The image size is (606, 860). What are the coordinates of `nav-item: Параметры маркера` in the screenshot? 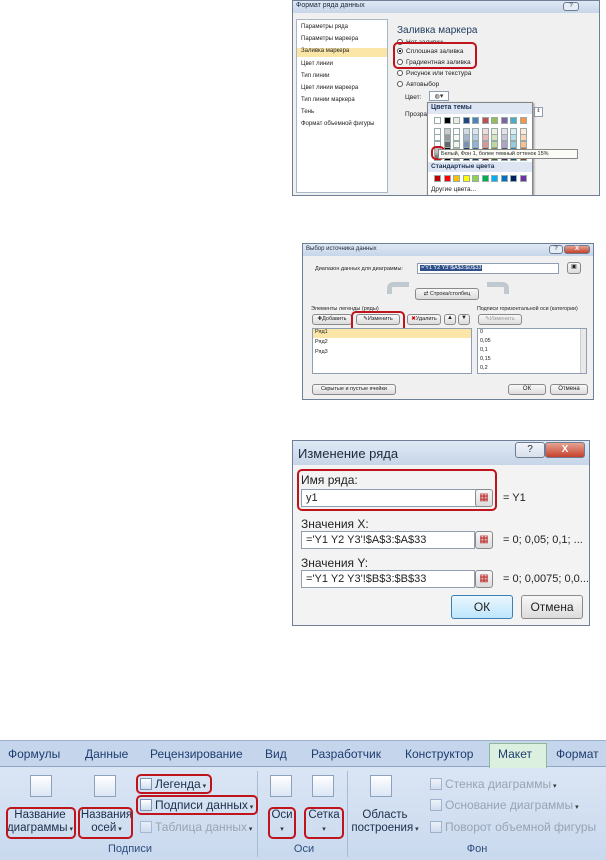 It's located at (342, 39).